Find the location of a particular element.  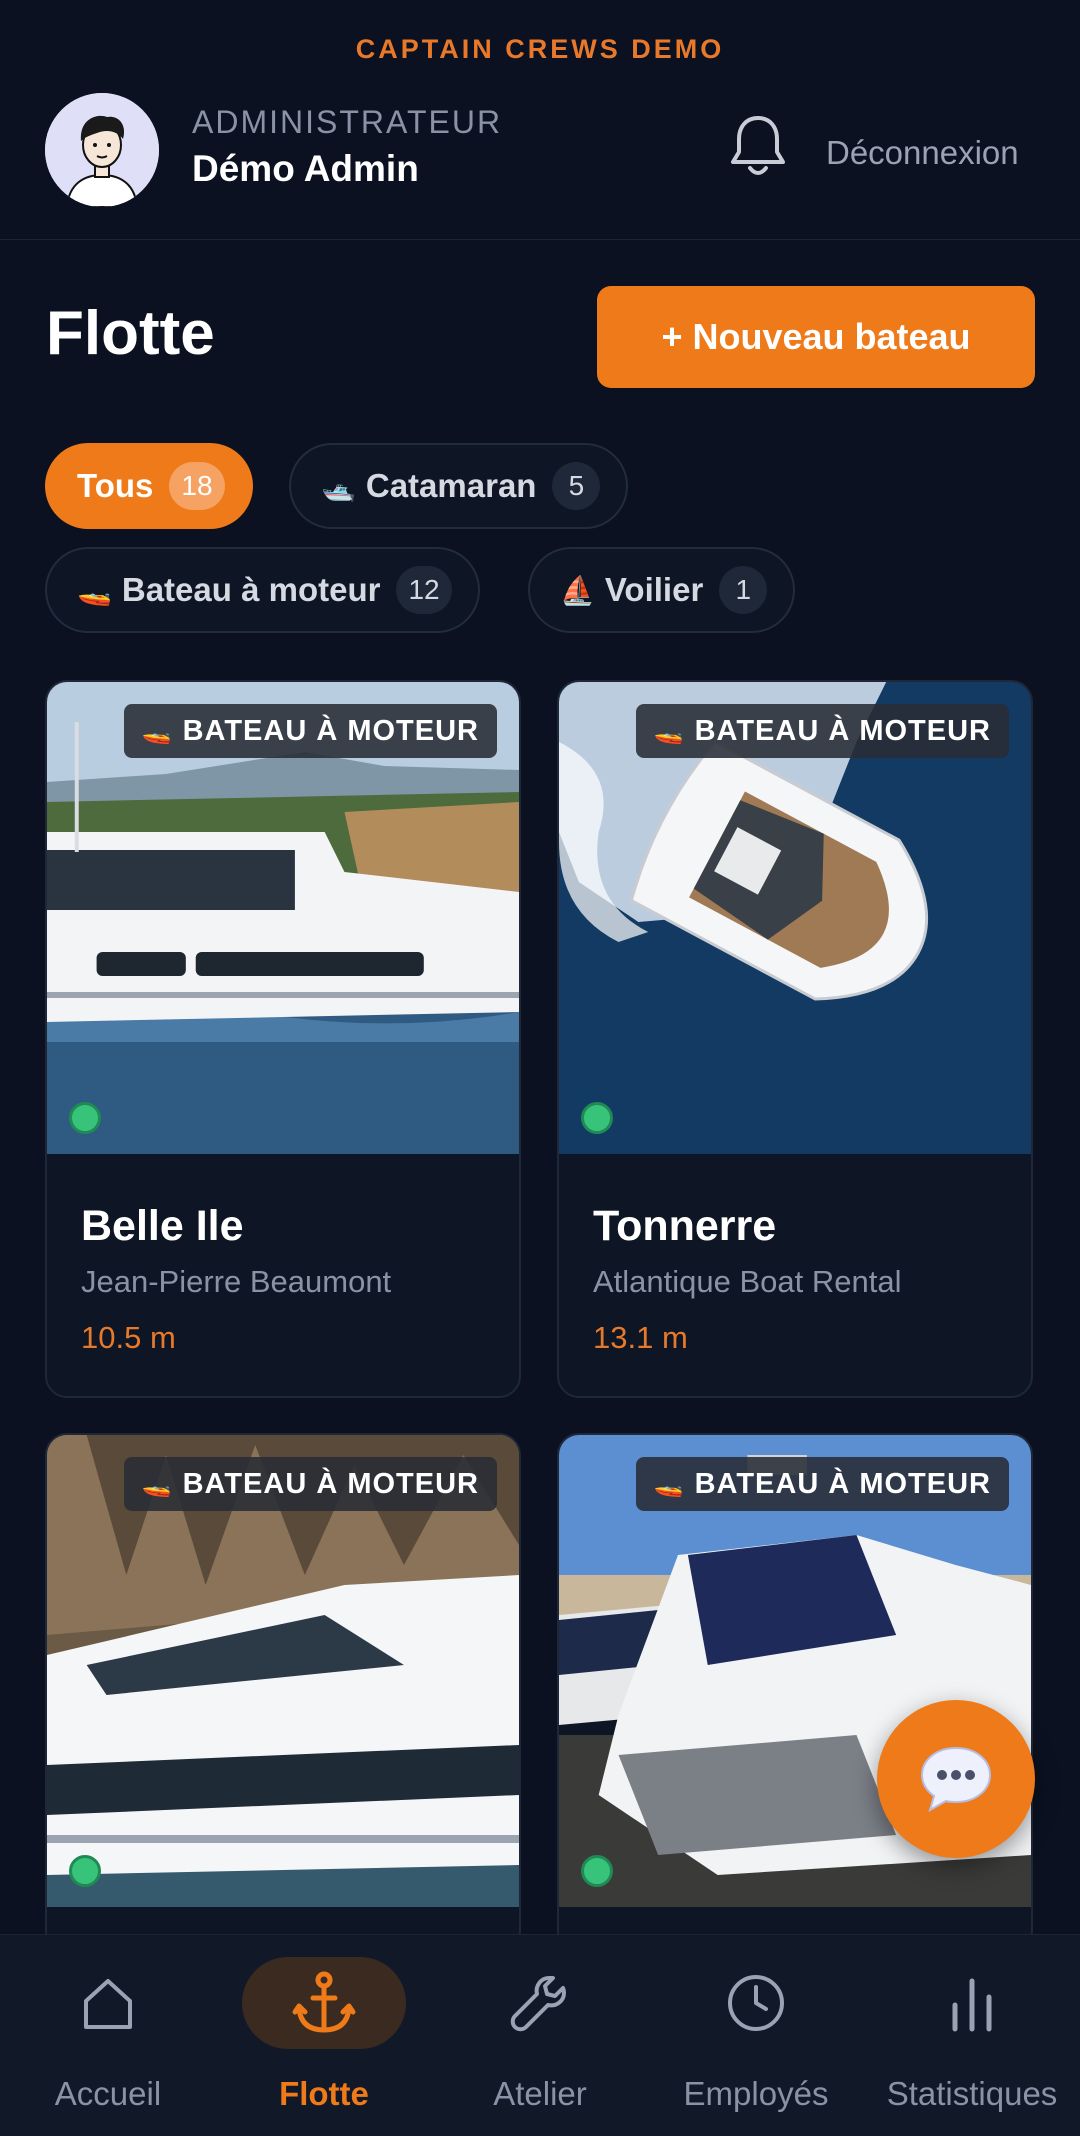

sailboat-icon: ⛵ is located at coordinates (577, 590).